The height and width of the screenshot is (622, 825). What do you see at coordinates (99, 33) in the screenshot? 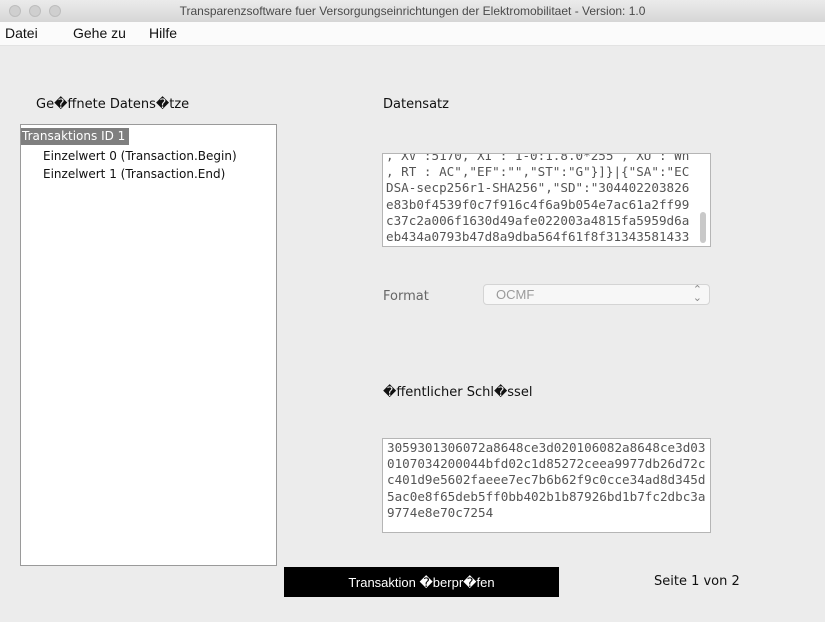
I see `menu-gehe-zu: Gehe zu` at bounding box center [99, 33].